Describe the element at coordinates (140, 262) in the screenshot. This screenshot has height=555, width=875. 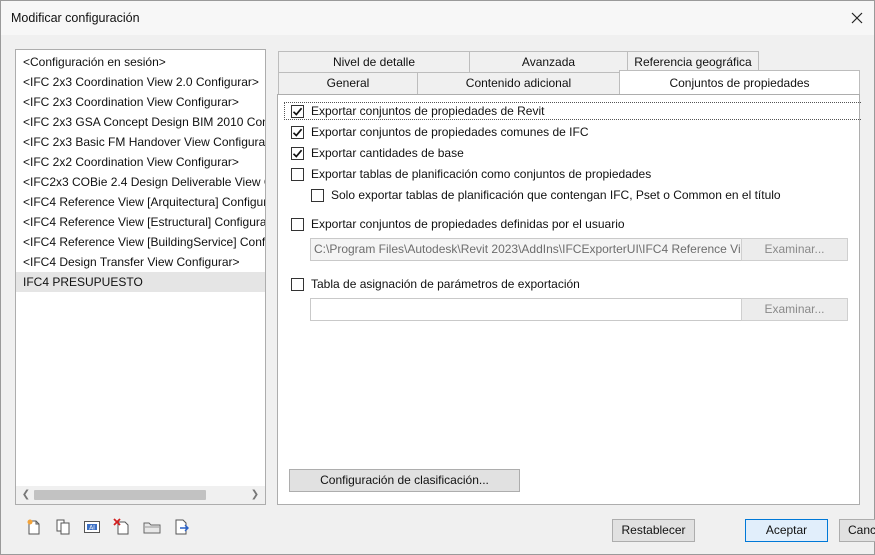
I see `setup-list-item: <IFC4 Design Transfer View Configurar>` at that location.